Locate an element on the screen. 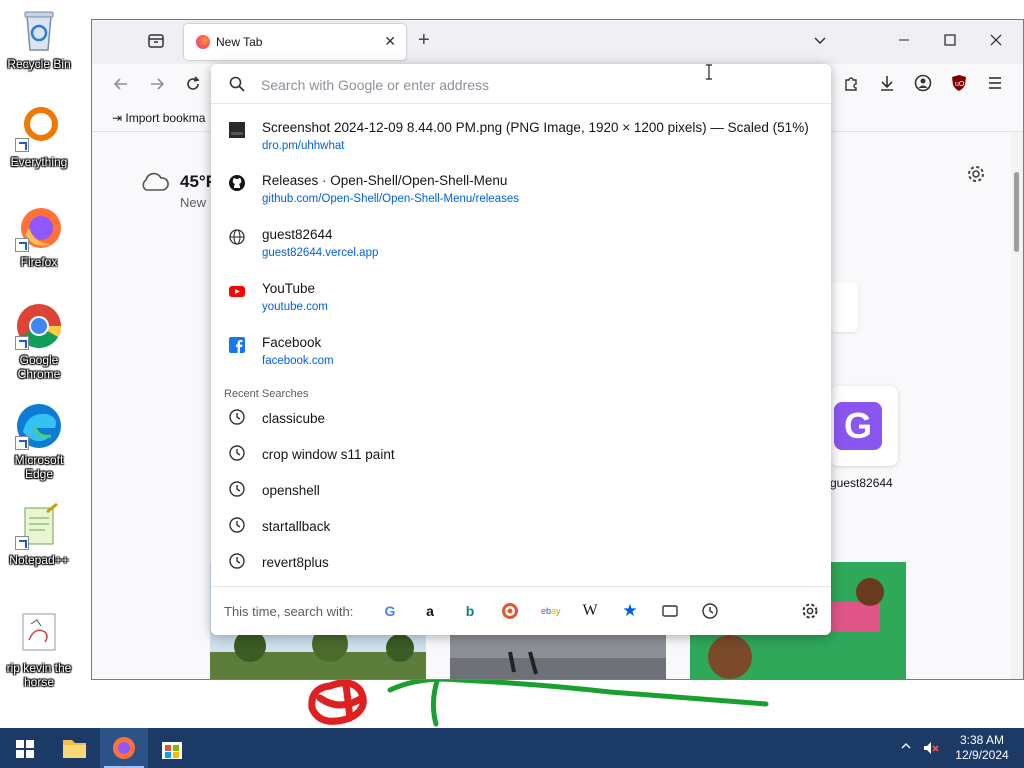  everything-icon is located at coordinates (39, 128).